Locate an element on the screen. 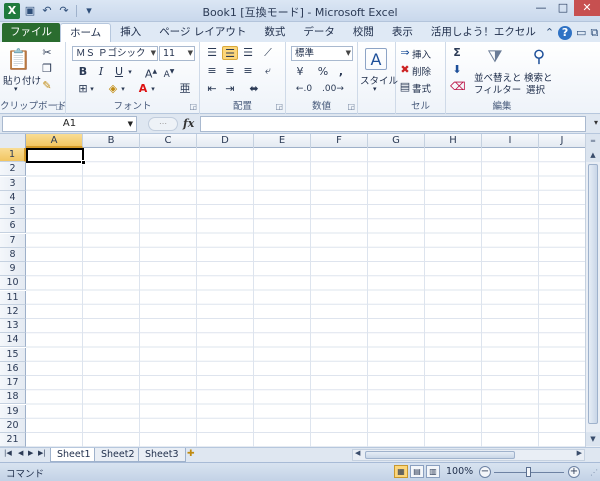 The width and height of the screenshot is (600, 481). tab-insert: 挿入 is located at coordinates (130, 32).